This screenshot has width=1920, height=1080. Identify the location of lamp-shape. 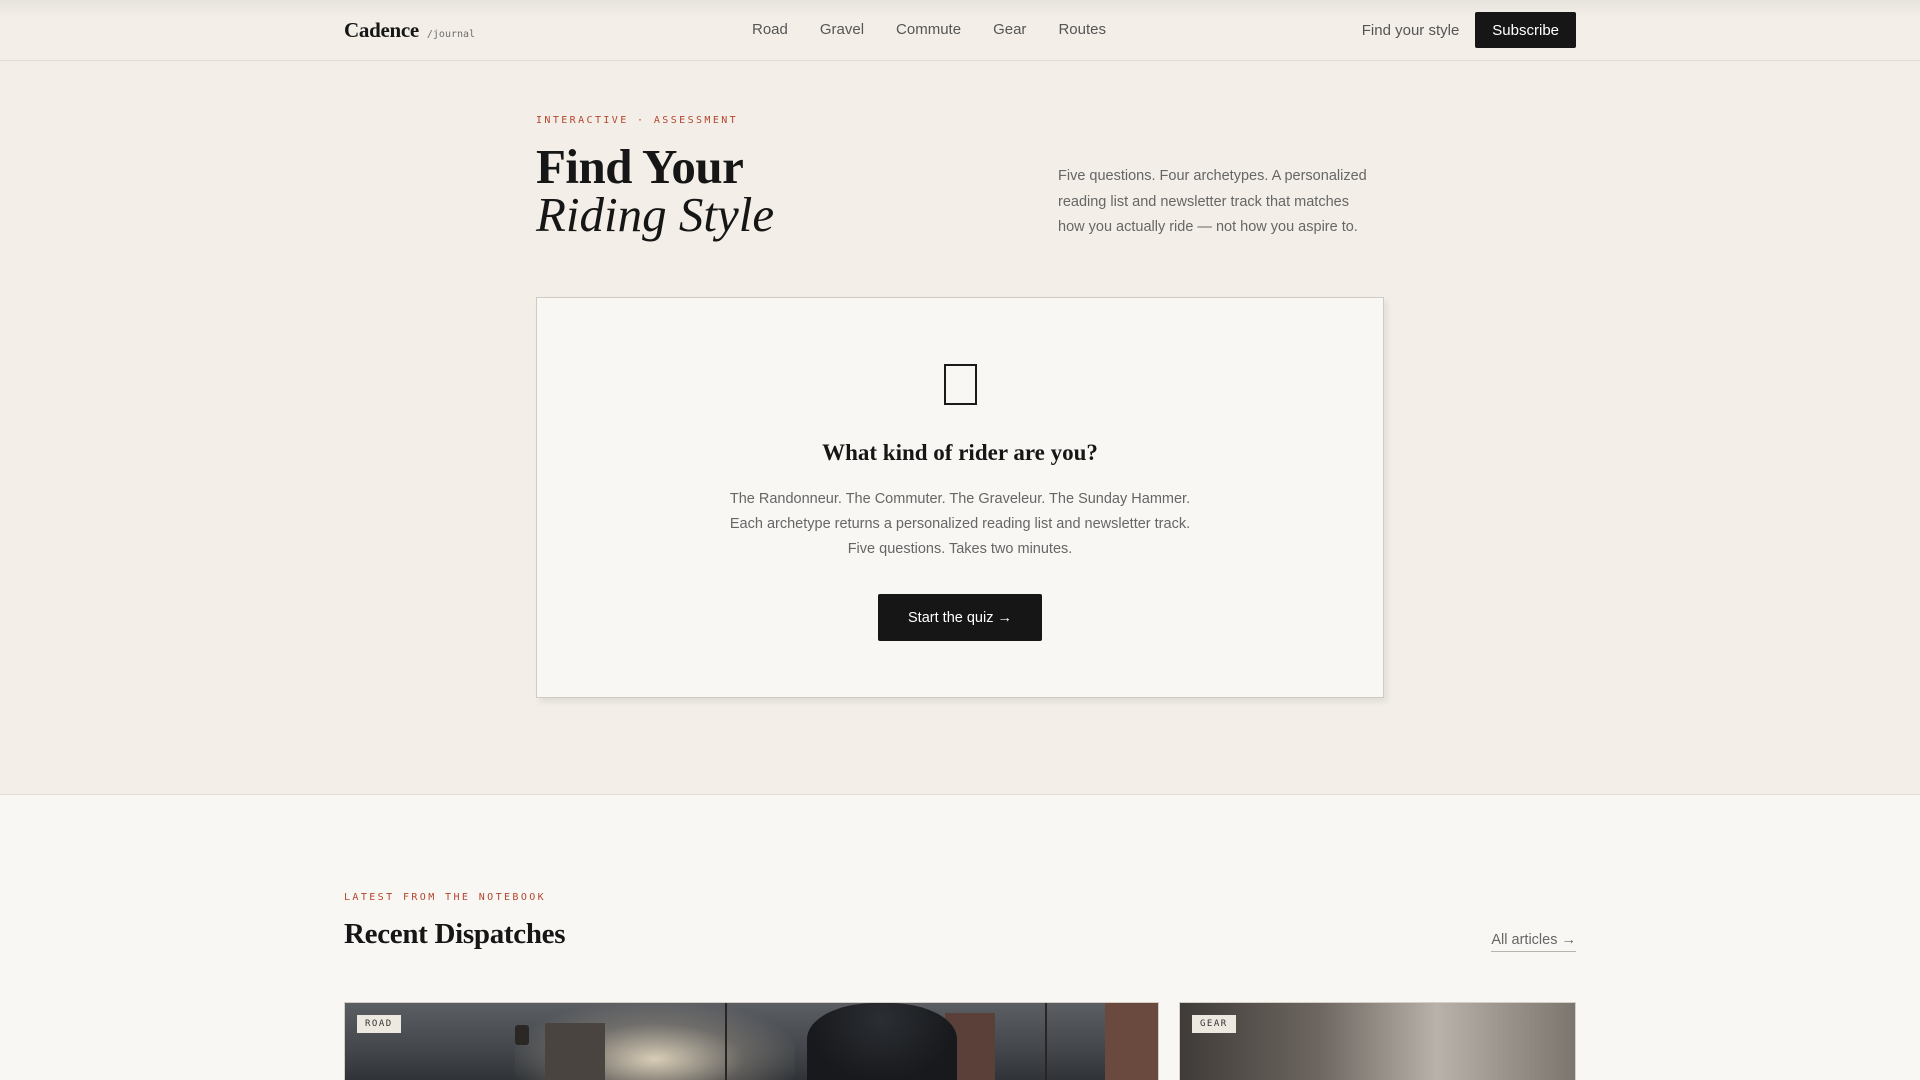
(522, 1035).